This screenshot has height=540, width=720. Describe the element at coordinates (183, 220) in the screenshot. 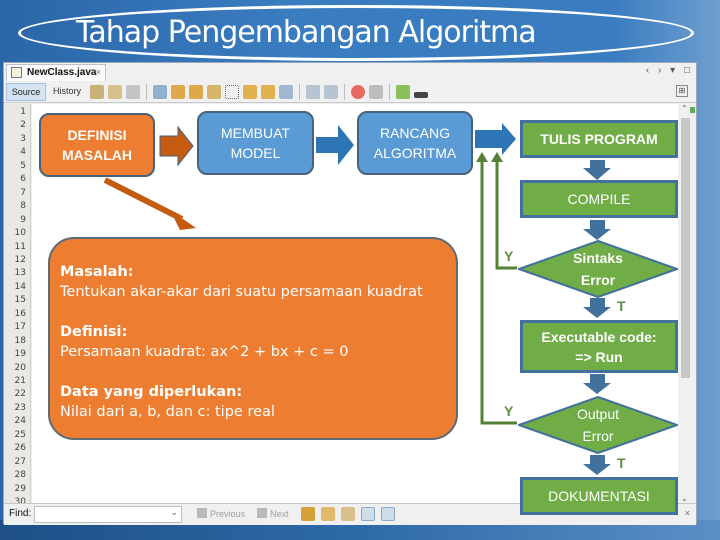

I see `arrow-definisi-to-detail-head` at that location.